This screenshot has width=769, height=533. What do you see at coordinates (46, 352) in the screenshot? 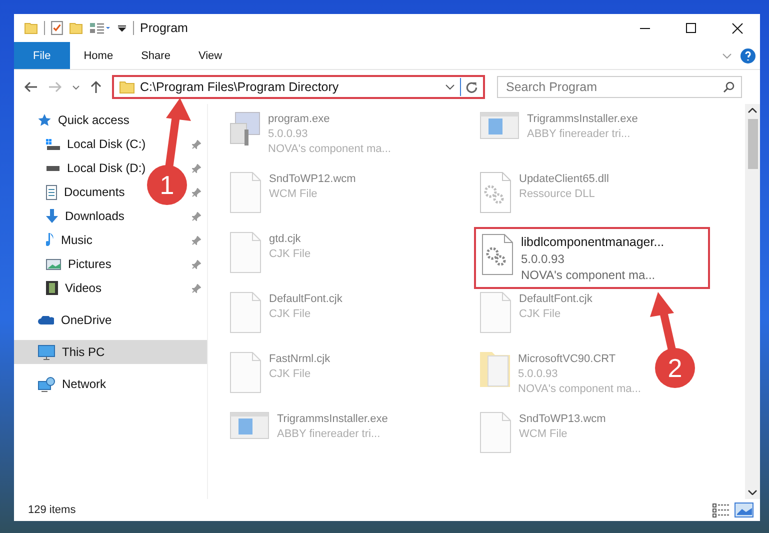
I see `monitor-icon` at bounding box center [46, 352].